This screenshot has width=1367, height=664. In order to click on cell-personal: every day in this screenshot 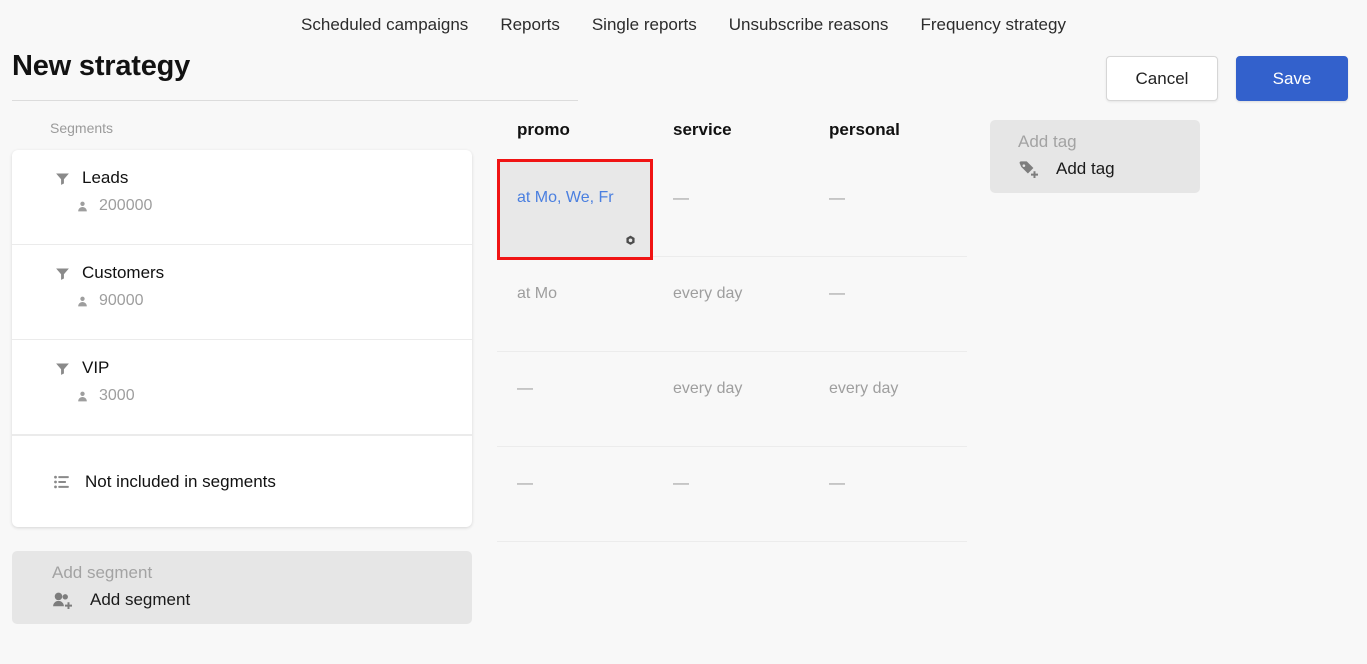, I will do `click(888, 399)`.